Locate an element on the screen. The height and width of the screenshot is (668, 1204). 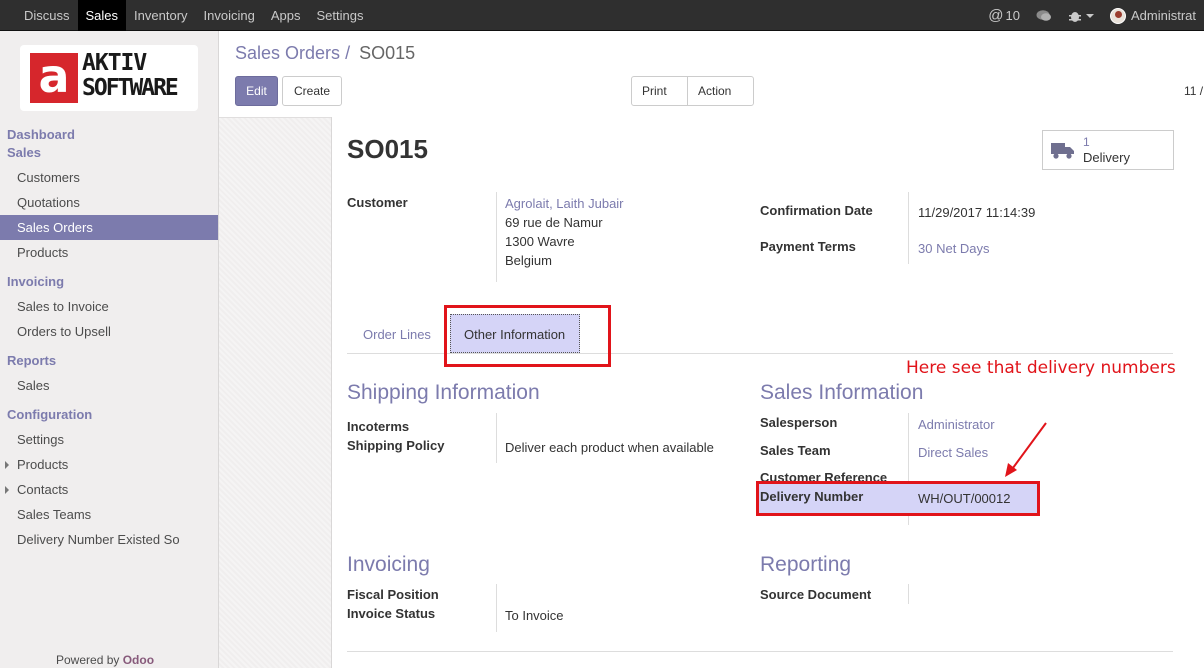
sales-team-link: Direct Sales is located at coordinates (953, 452).